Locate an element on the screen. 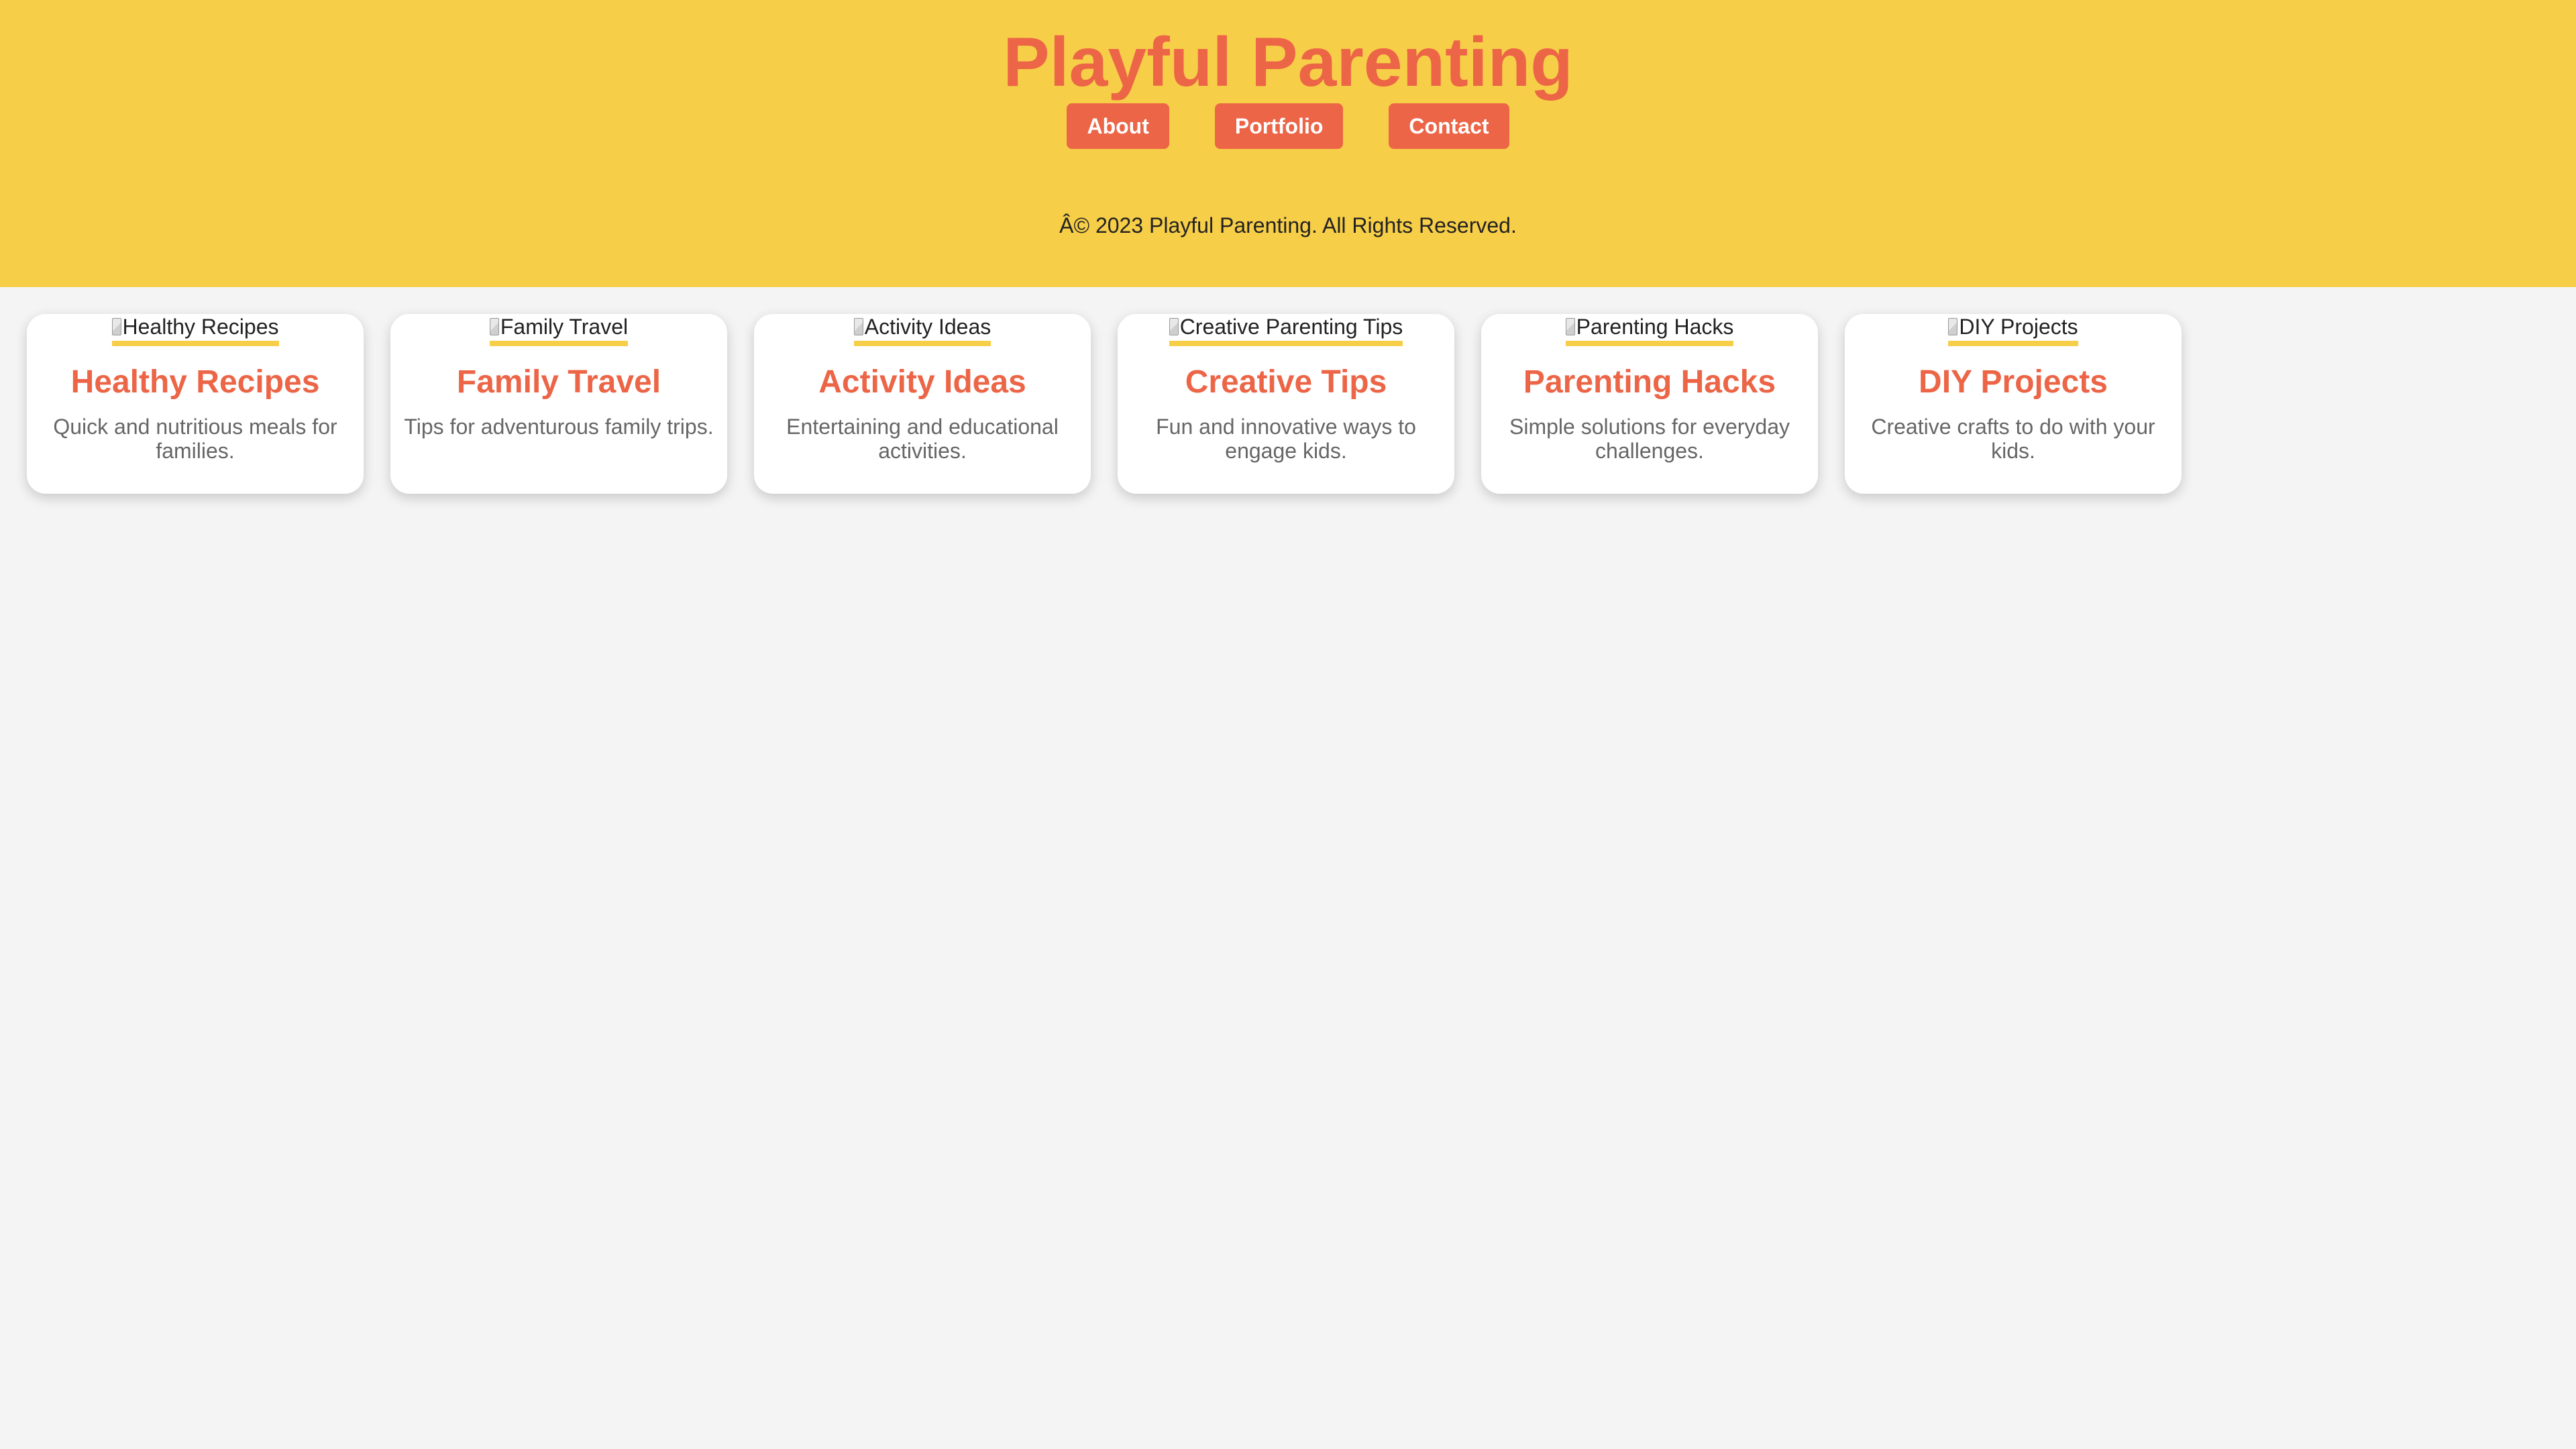 The height and width of the screenshot is (1449, 2576). card-image: Healthy Recipes is located at coordinates (195, 330).